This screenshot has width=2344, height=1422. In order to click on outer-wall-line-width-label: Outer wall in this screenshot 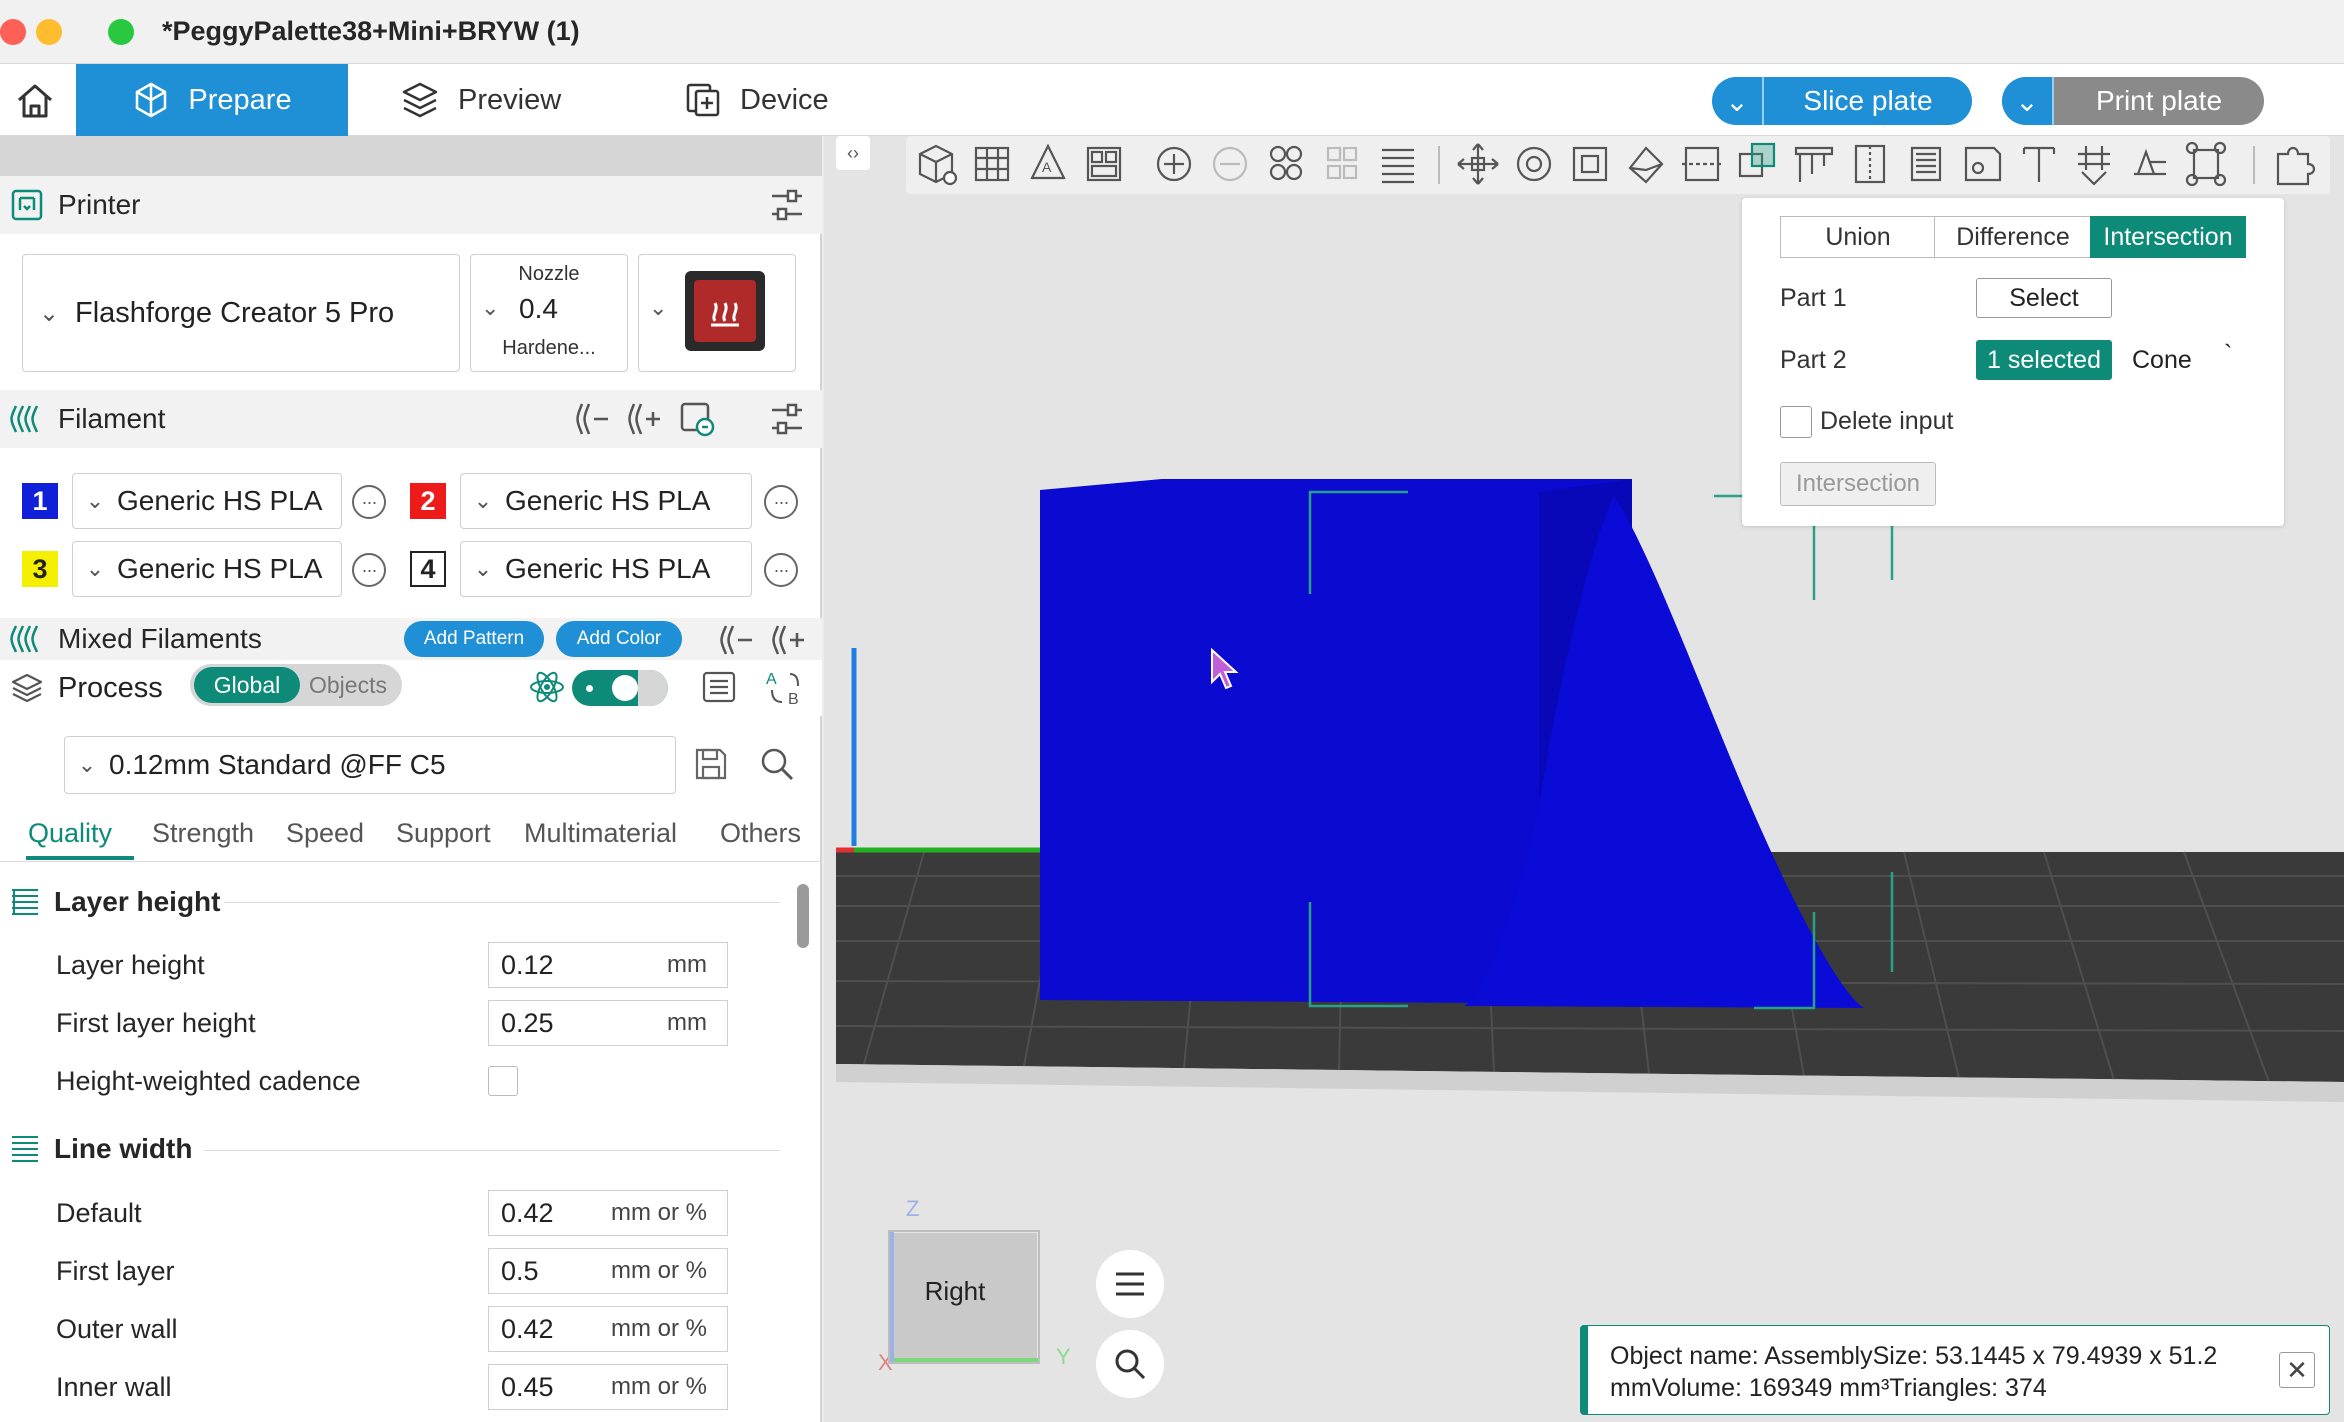, I will do `click(117, 1329)`.